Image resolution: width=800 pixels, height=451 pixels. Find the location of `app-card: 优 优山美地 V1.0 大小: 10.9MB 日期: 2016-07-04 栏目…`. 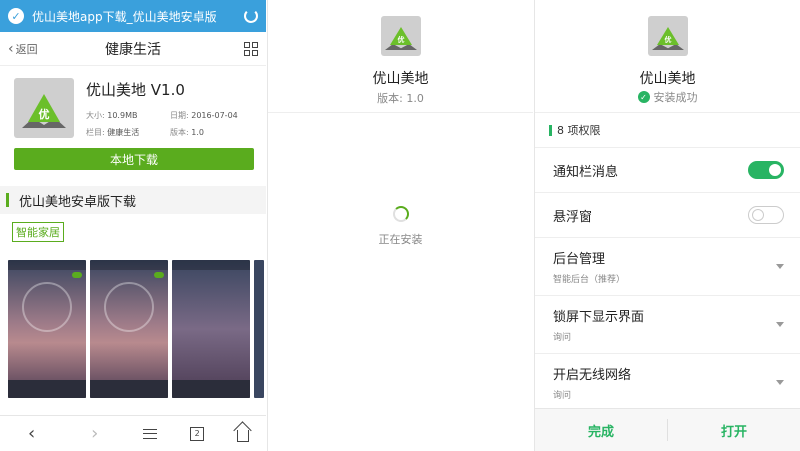

app-card: 优 优山美地 V1.0 大小: 10.9MB 日期: 2016-07-04 栏目… is located at coordinates (133, 102).